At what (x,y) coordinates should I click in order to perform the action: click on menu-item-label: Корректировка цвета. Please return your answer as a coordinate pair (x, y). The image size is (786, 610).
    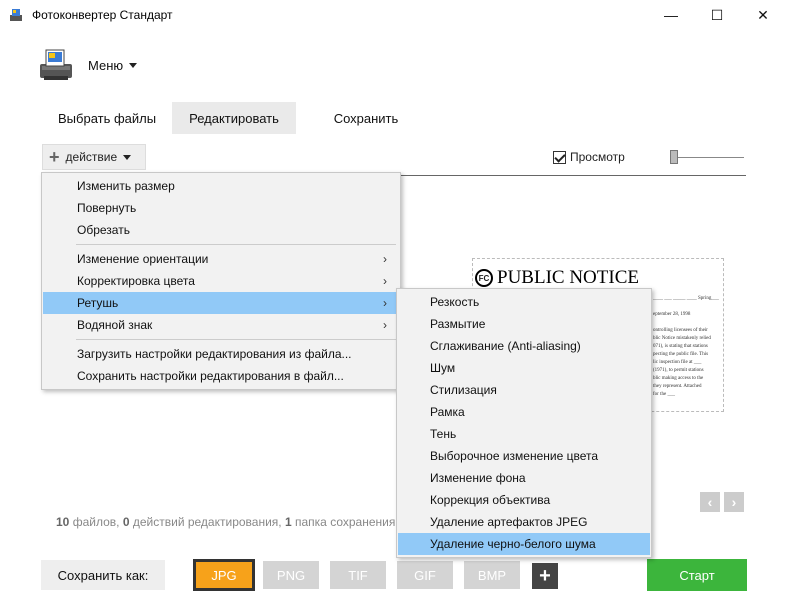
    Looking at the image, I should click on (136, 281).